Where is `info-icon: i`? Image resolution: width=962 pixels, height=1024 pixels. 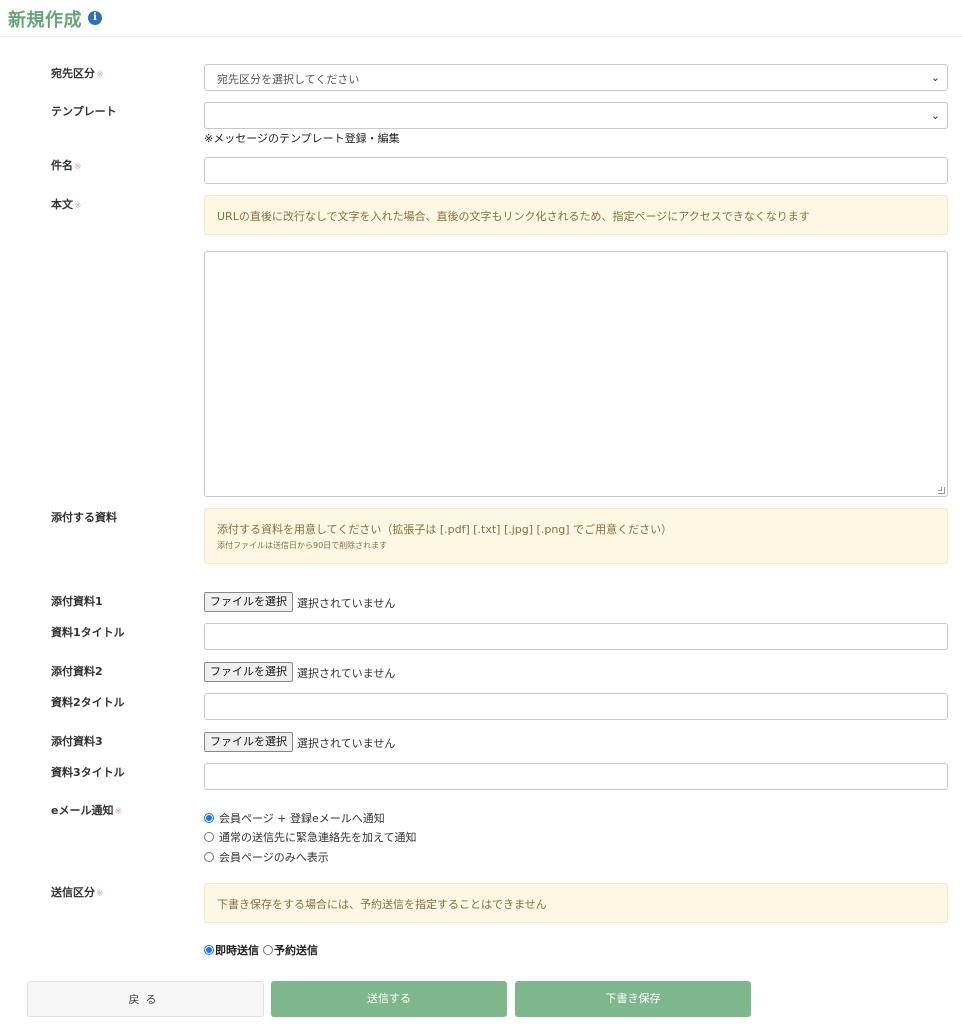
info-icon: i is located at coordinates (95, 18).